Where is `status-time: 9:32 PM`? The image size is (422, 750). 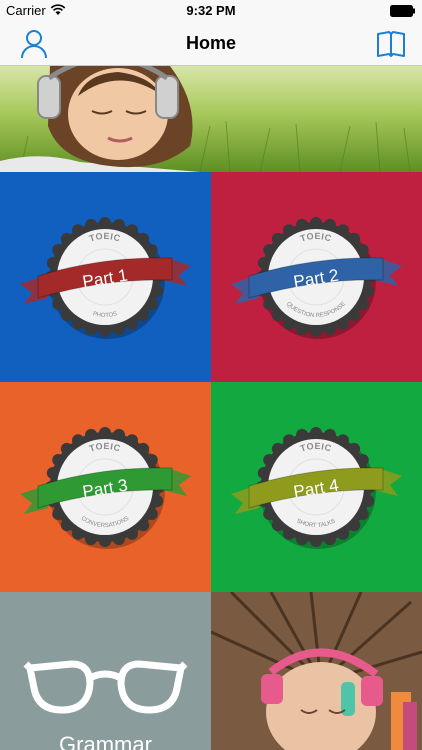 status-time: 9:32 PM is located at coordinates (211, 10).